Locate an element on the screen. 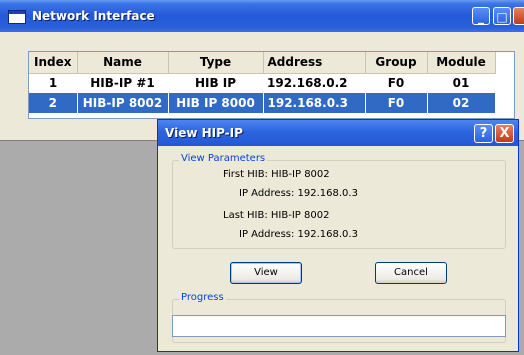 This screenshot has height=355, width=524. column-header-group: Group is located at coordinates (396, 63).